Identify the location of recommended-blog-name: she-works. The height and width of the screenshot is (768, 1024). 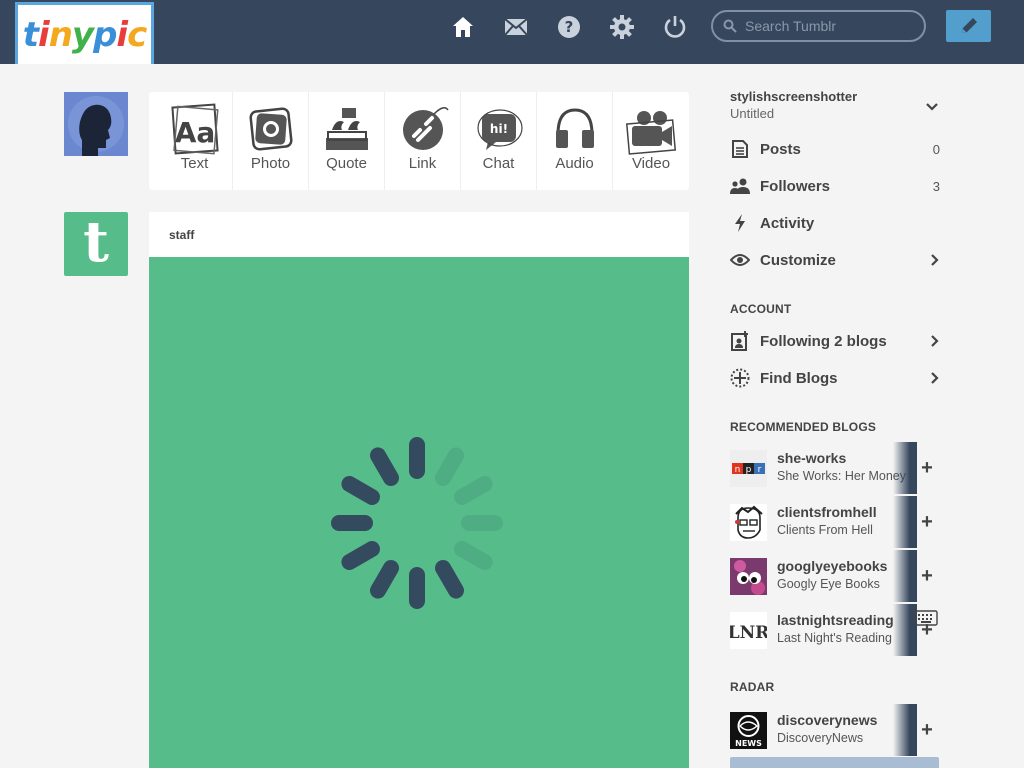
(812, 458).